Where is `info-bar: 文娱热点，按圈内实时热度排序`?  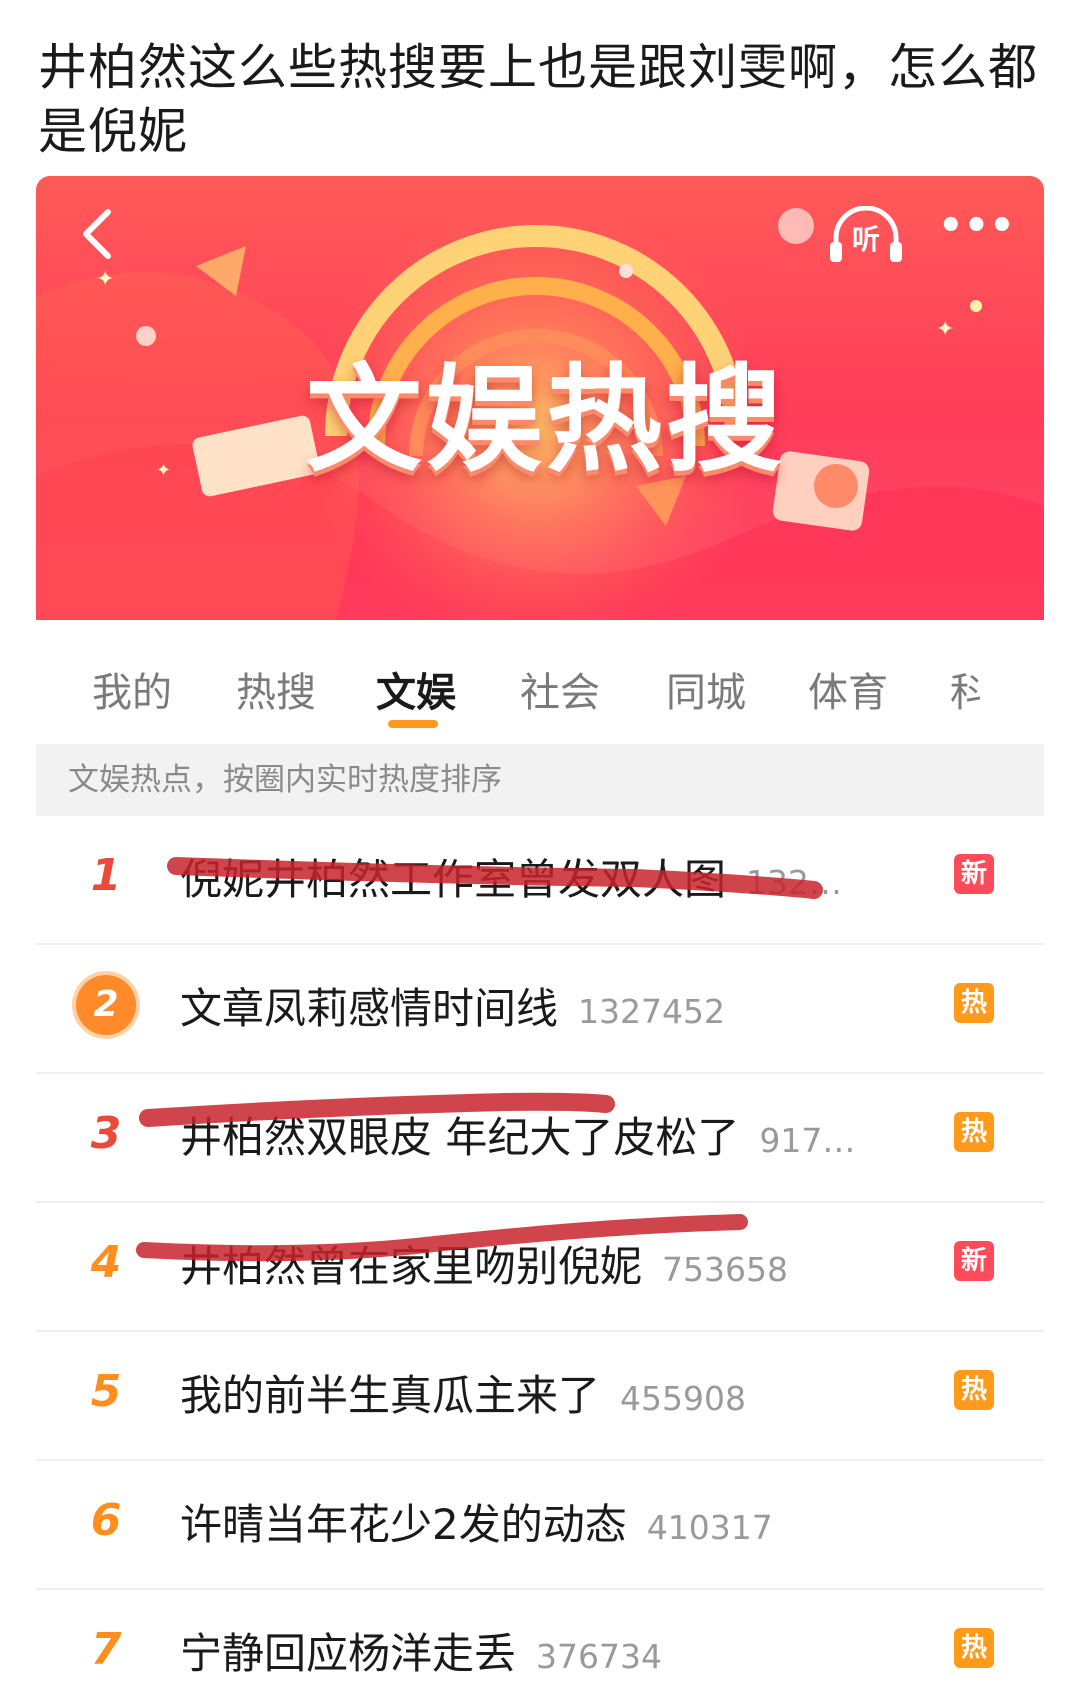
info-bar: 文娱热点，按圈内实时热度排序 is located at coordinates (540, 780).